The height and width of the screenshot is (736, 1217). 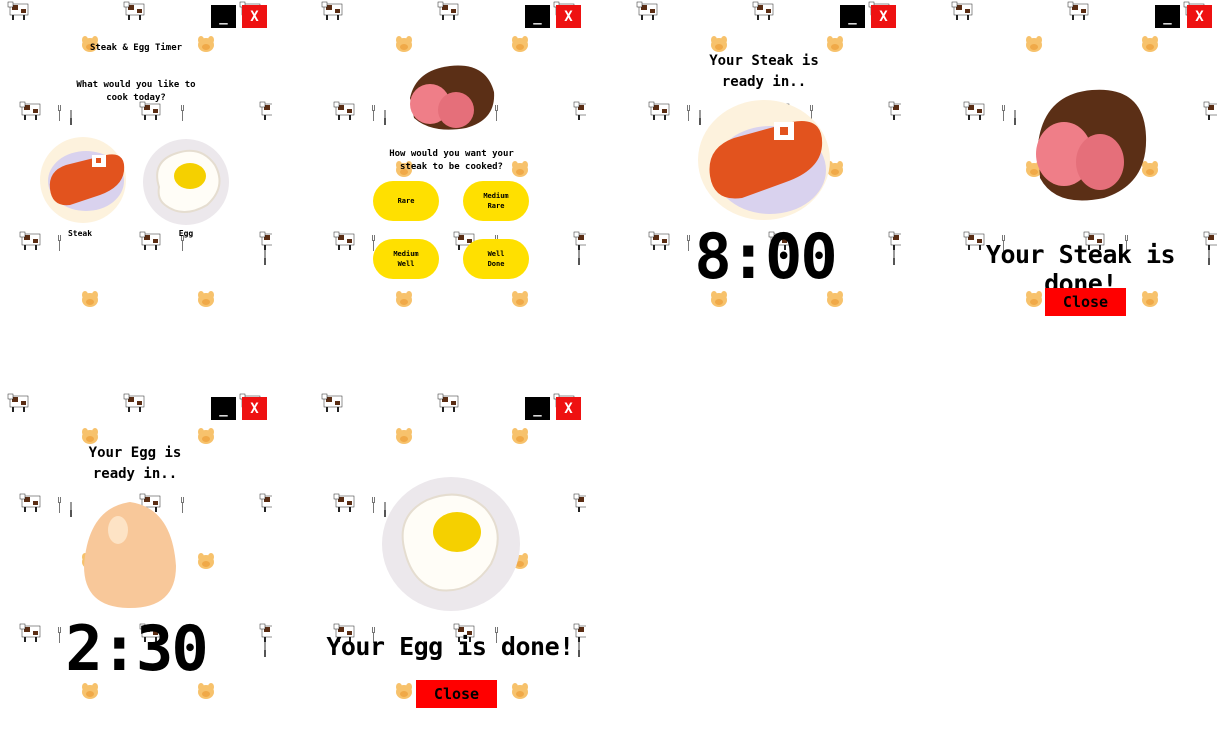 What do you see at coordinates (136, 648) in the screenshot?
I see `egg-countdown: 2:30` at bounding box center [136, 648].